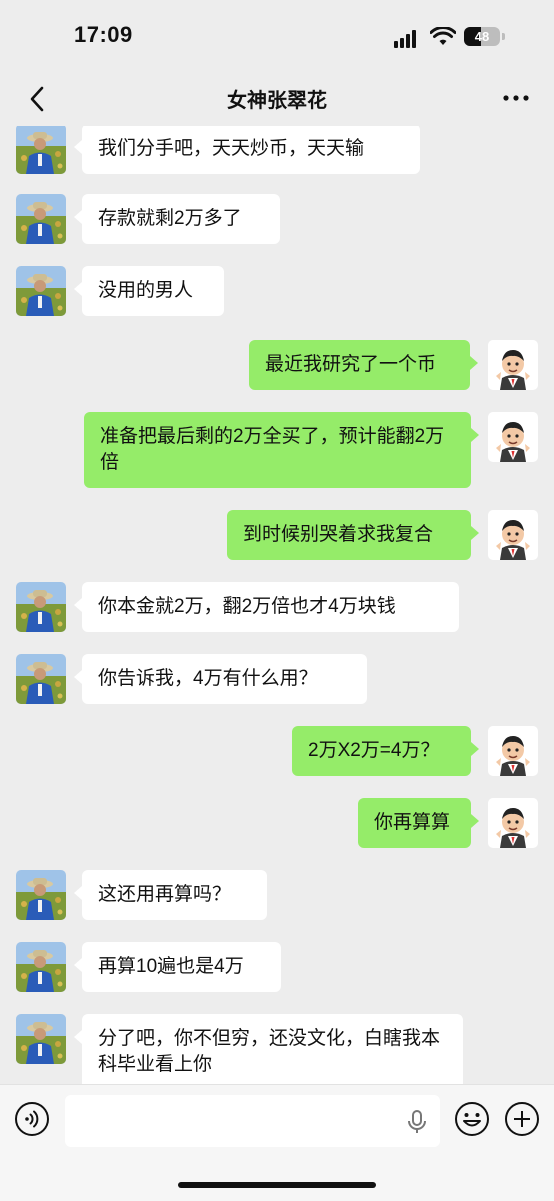 Image resolution: width=554 pixels, height=1201 pixels. What do you see at coordinates (277, 101) in the screenshot?
I see `chat-title: 女神张翠花` at bounding box center [277, 101].